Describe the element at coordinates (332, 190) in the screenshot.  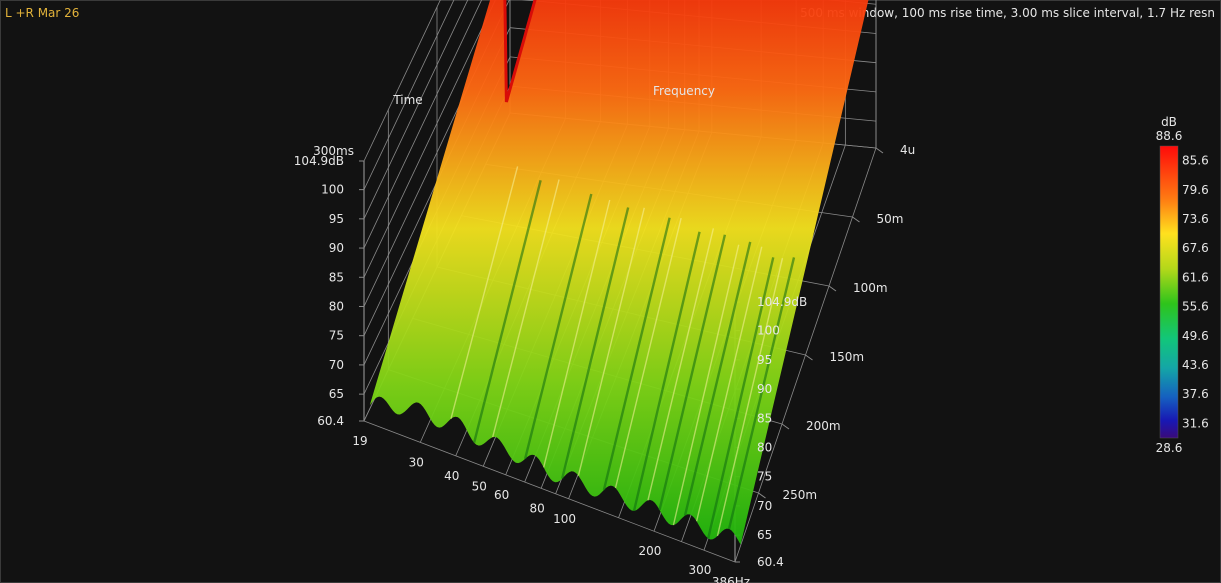
I see `left-z-tick-label: 100` at that location.